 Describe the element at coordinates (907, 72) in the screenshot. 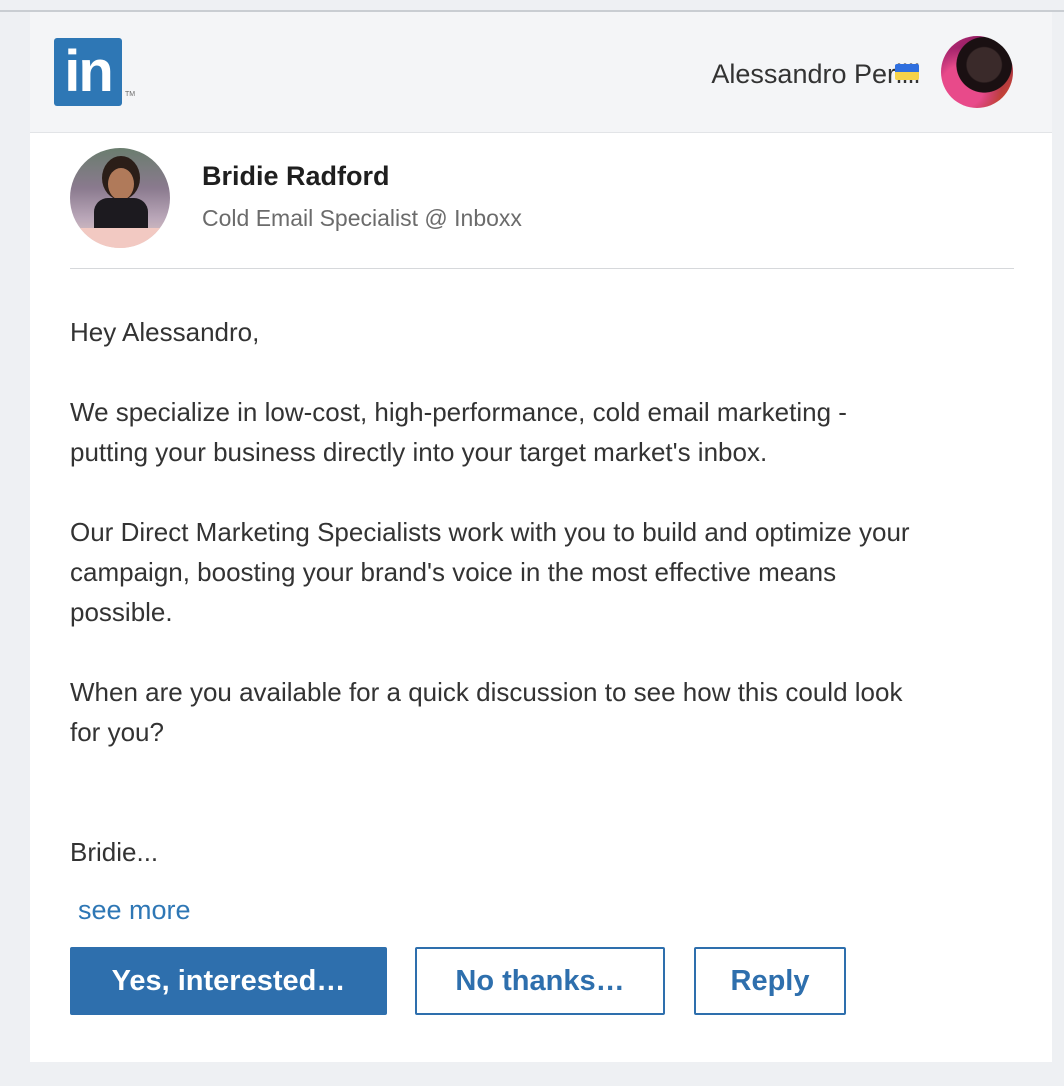

I see `ukraine-flag-icon` at that location.